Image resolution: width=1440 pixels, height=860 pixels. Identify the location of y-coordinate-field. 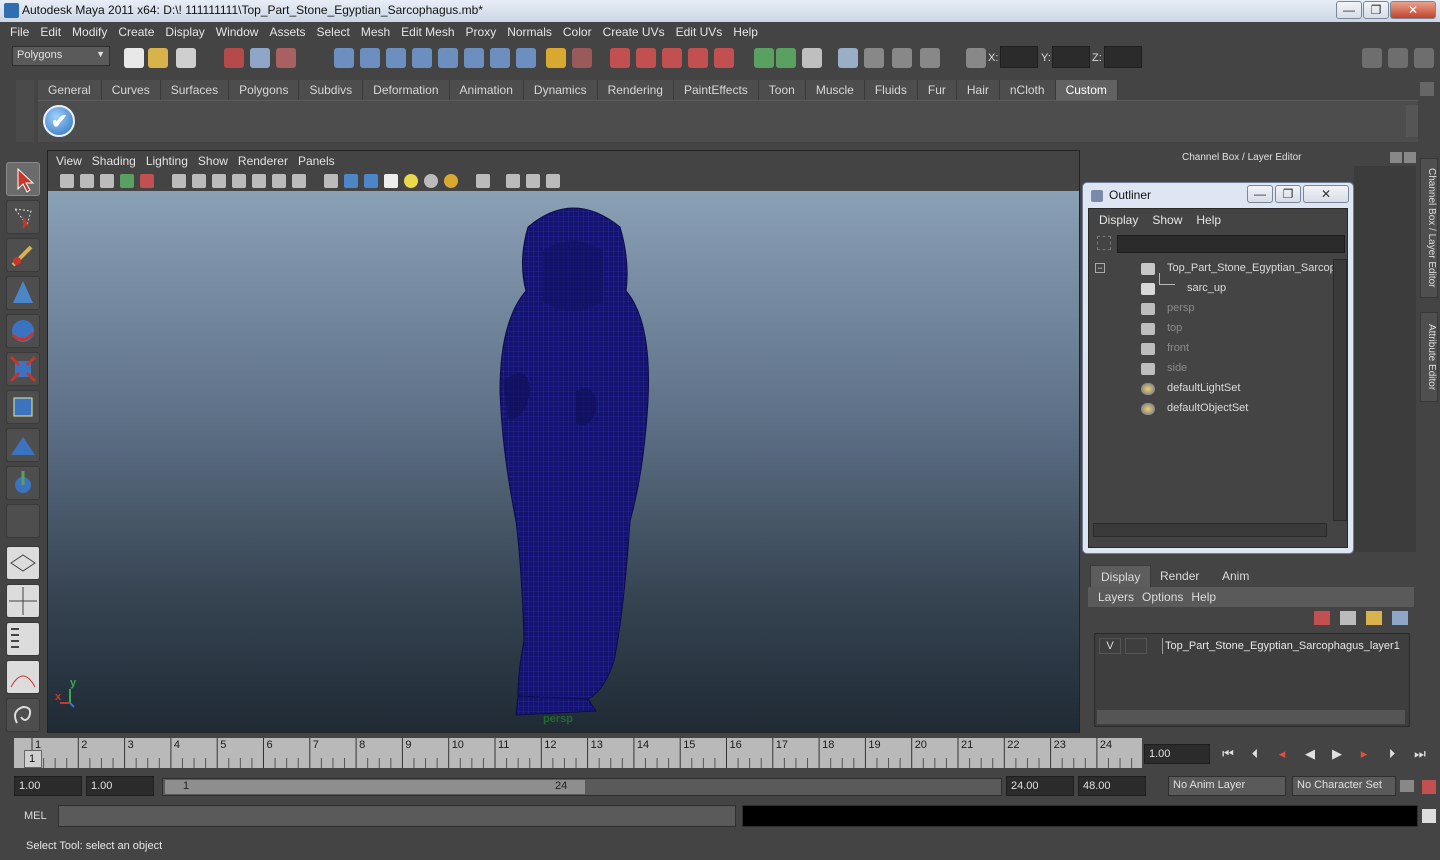
(1071, 57).